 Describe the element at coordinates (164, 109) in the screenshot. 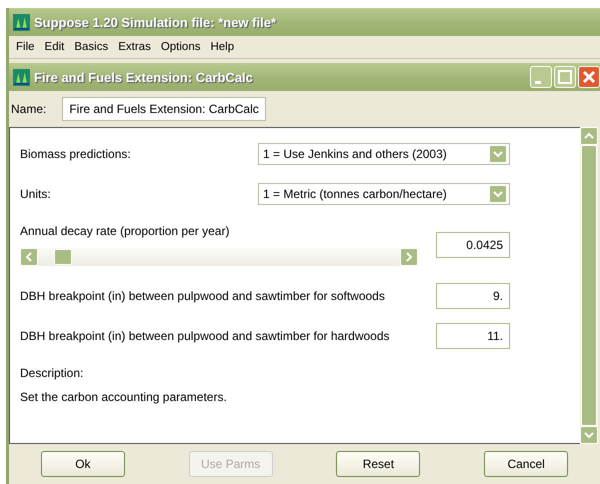

I see `name-field: Fire and Fuels Extension: CarbCalc` at that location.